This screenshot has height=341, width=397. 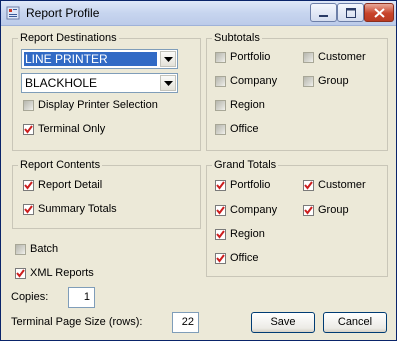 I want to click on device-select-dropdown-button, so click(x=168, y=83).